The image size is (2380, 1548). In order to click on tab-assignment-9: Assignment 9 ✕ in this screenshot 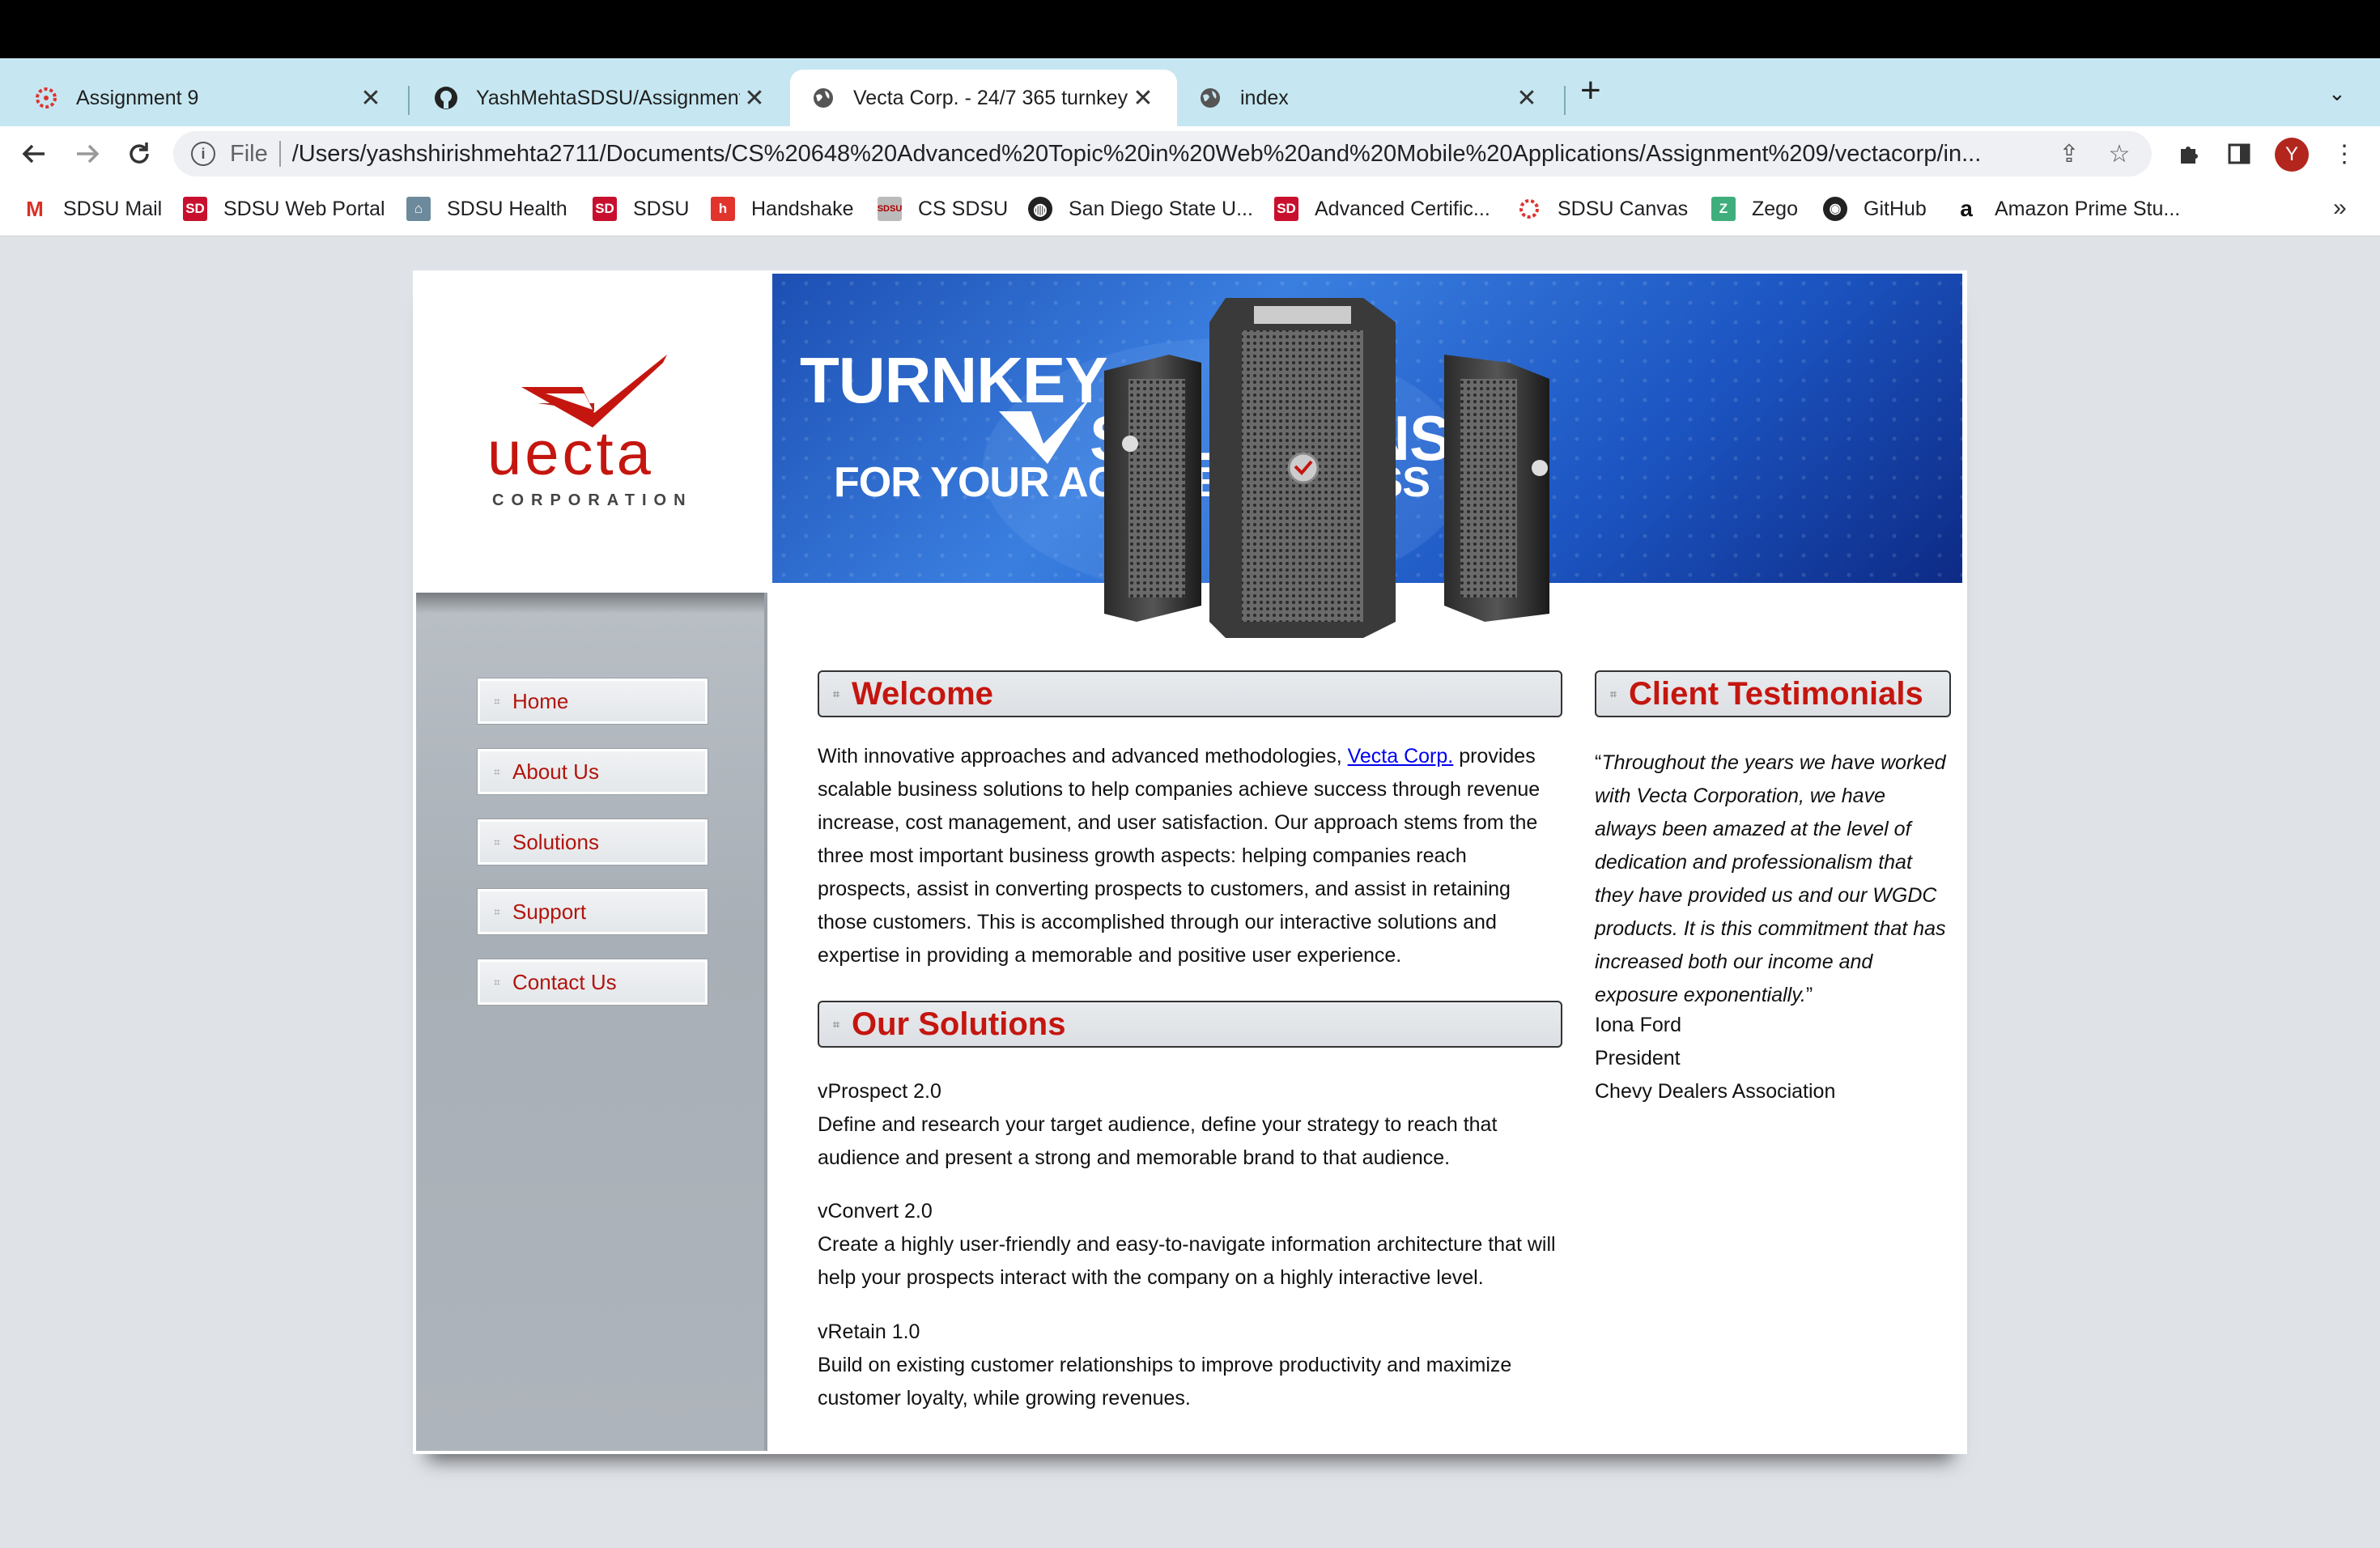, I will do `click(209, 98)`.